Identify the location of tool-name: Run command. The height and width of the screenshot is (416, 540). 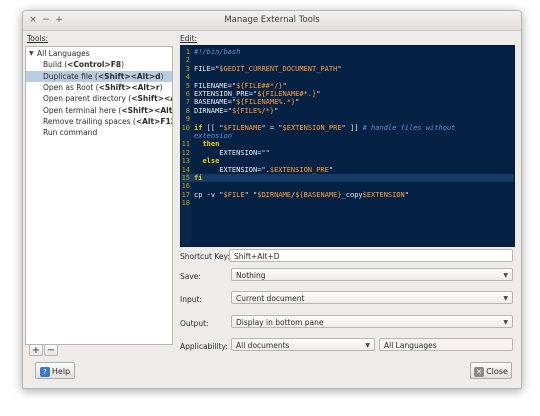
(70, 133).